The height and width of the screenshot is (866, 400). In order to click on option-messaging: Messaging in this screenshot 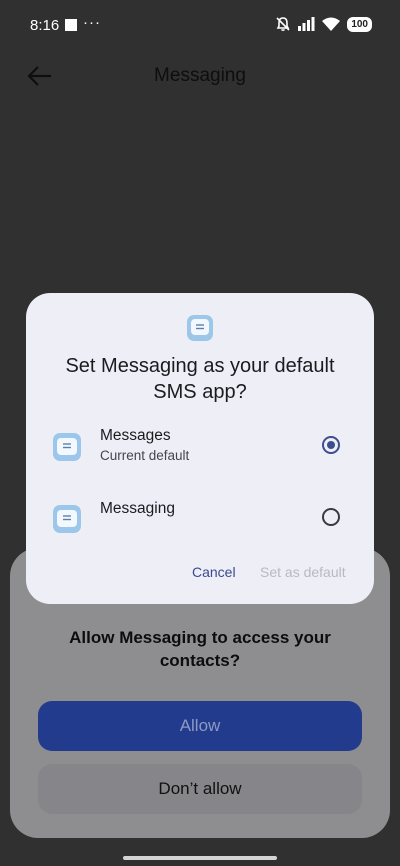, I will do `click(200, 520)`.